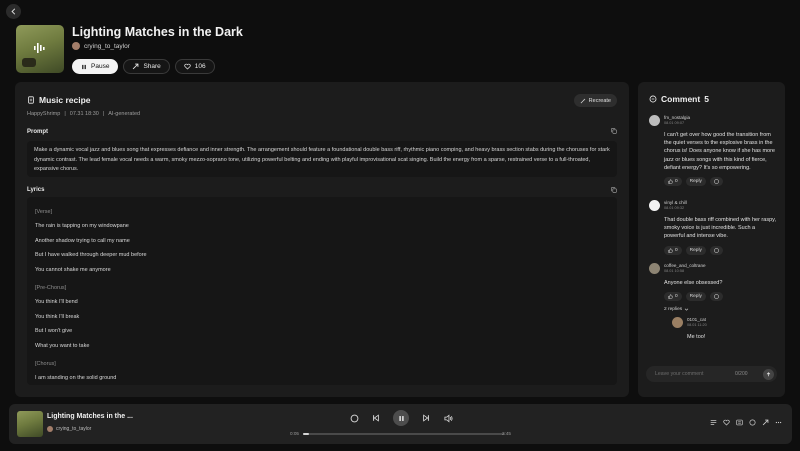 The width and height of the screenshot is (800, 451). I want to click on replies-toggle-label: 2 replies, so click(673, 310).